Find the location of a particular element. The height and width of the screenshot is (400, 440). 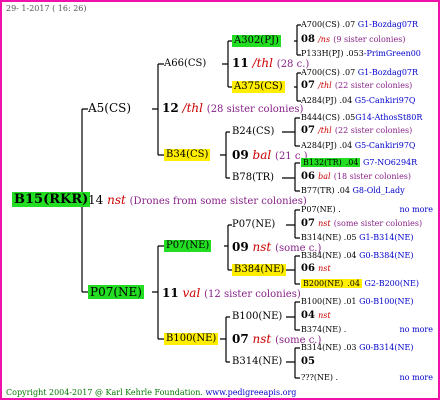

gen2-p07ne-num: 09 is located at coordinates (240, 247).